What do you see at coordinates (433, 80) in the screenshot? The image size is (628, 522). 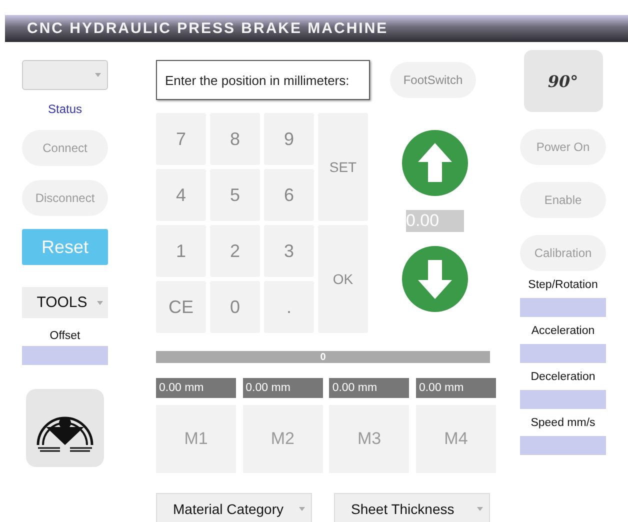 I see `footswitch-button: FootSwitch` at bounding box center [433, 80].